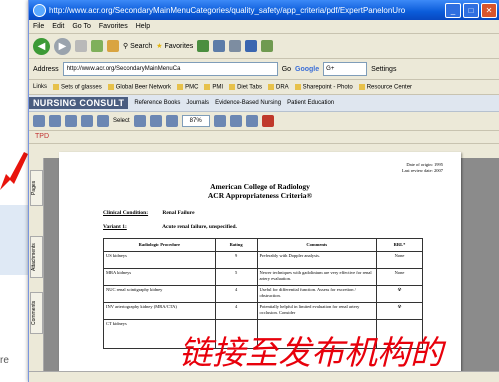 The width and height of the screenshot is (499, 382). Describe the element at coordinates (197, 103) in the screenshot. I see `nursing-item: Journals` at that location.